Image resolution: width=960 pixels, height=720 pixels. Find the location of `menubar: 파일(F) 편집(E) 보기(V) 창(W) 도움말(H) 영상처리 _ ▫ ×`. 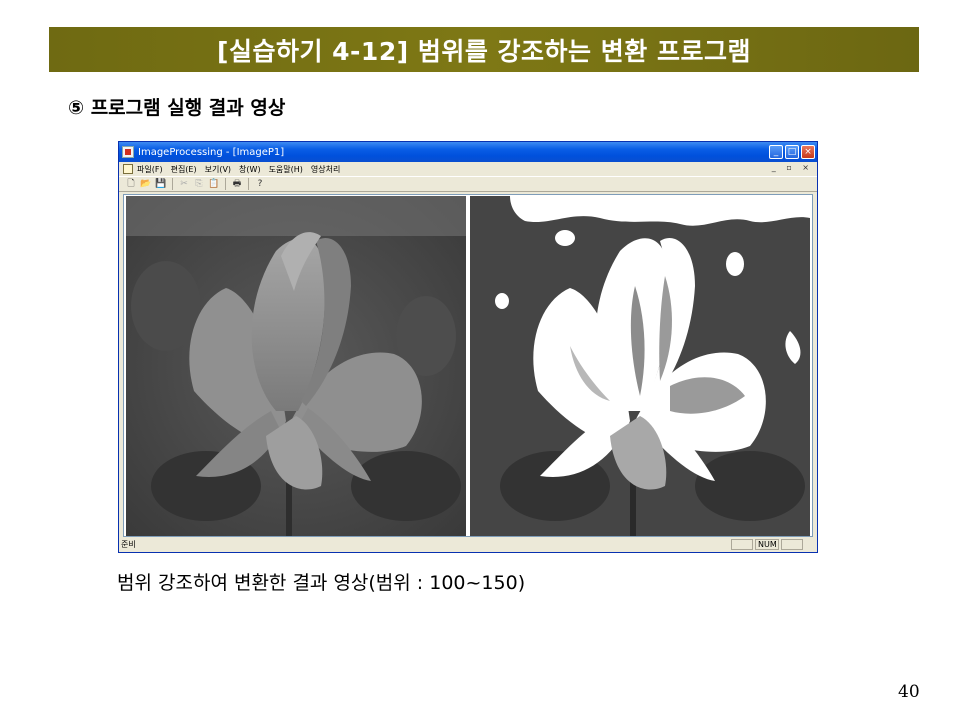

menubar: 파일(F) 편집(E) 보기(V) 창(W) 도움말(H) 영상처리 _ ▫ × is located at coordinates (468, 169).